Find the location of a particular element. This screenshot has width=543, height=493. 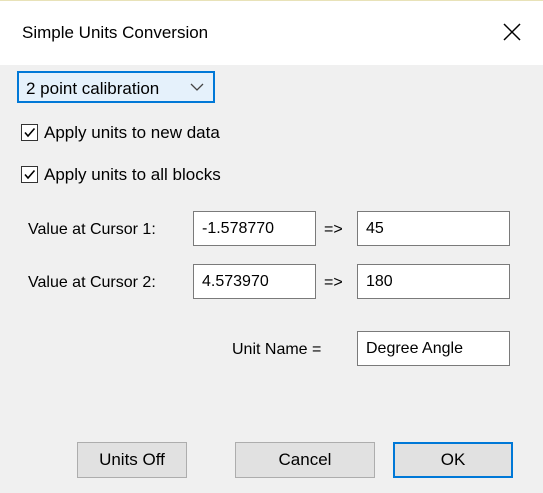

close-icon is located at coordinates (512, 32).